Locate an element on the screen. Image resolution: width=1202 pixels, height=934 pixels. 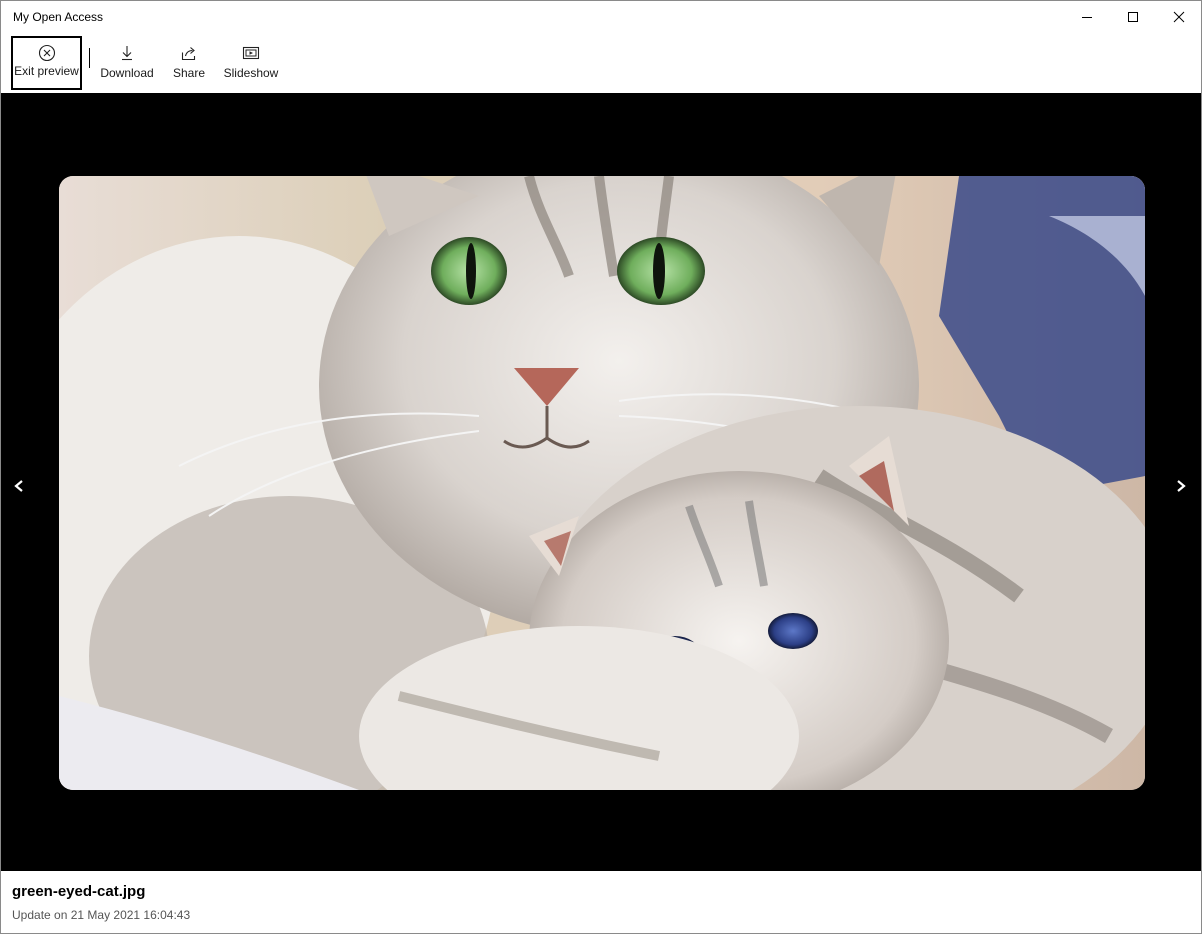
download-label: Download is located at coordinates (127, 73).